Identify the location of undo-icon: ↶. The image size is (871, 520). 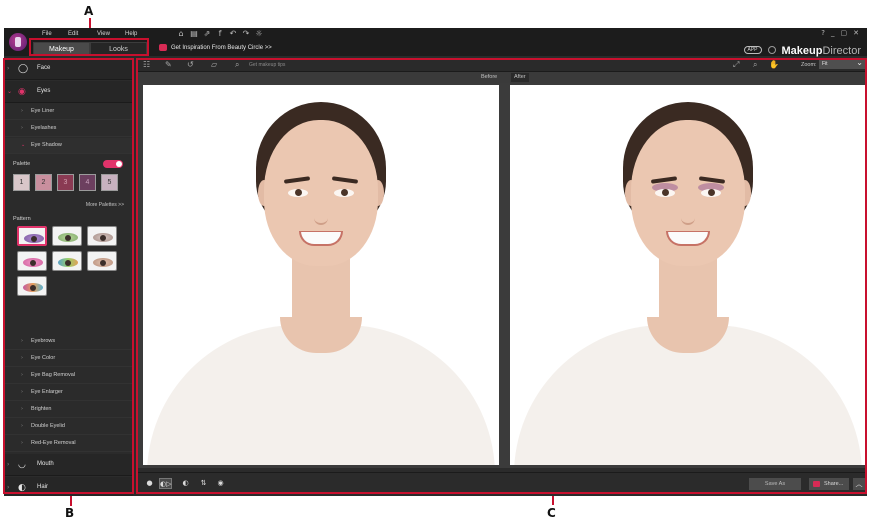
(233, 34).